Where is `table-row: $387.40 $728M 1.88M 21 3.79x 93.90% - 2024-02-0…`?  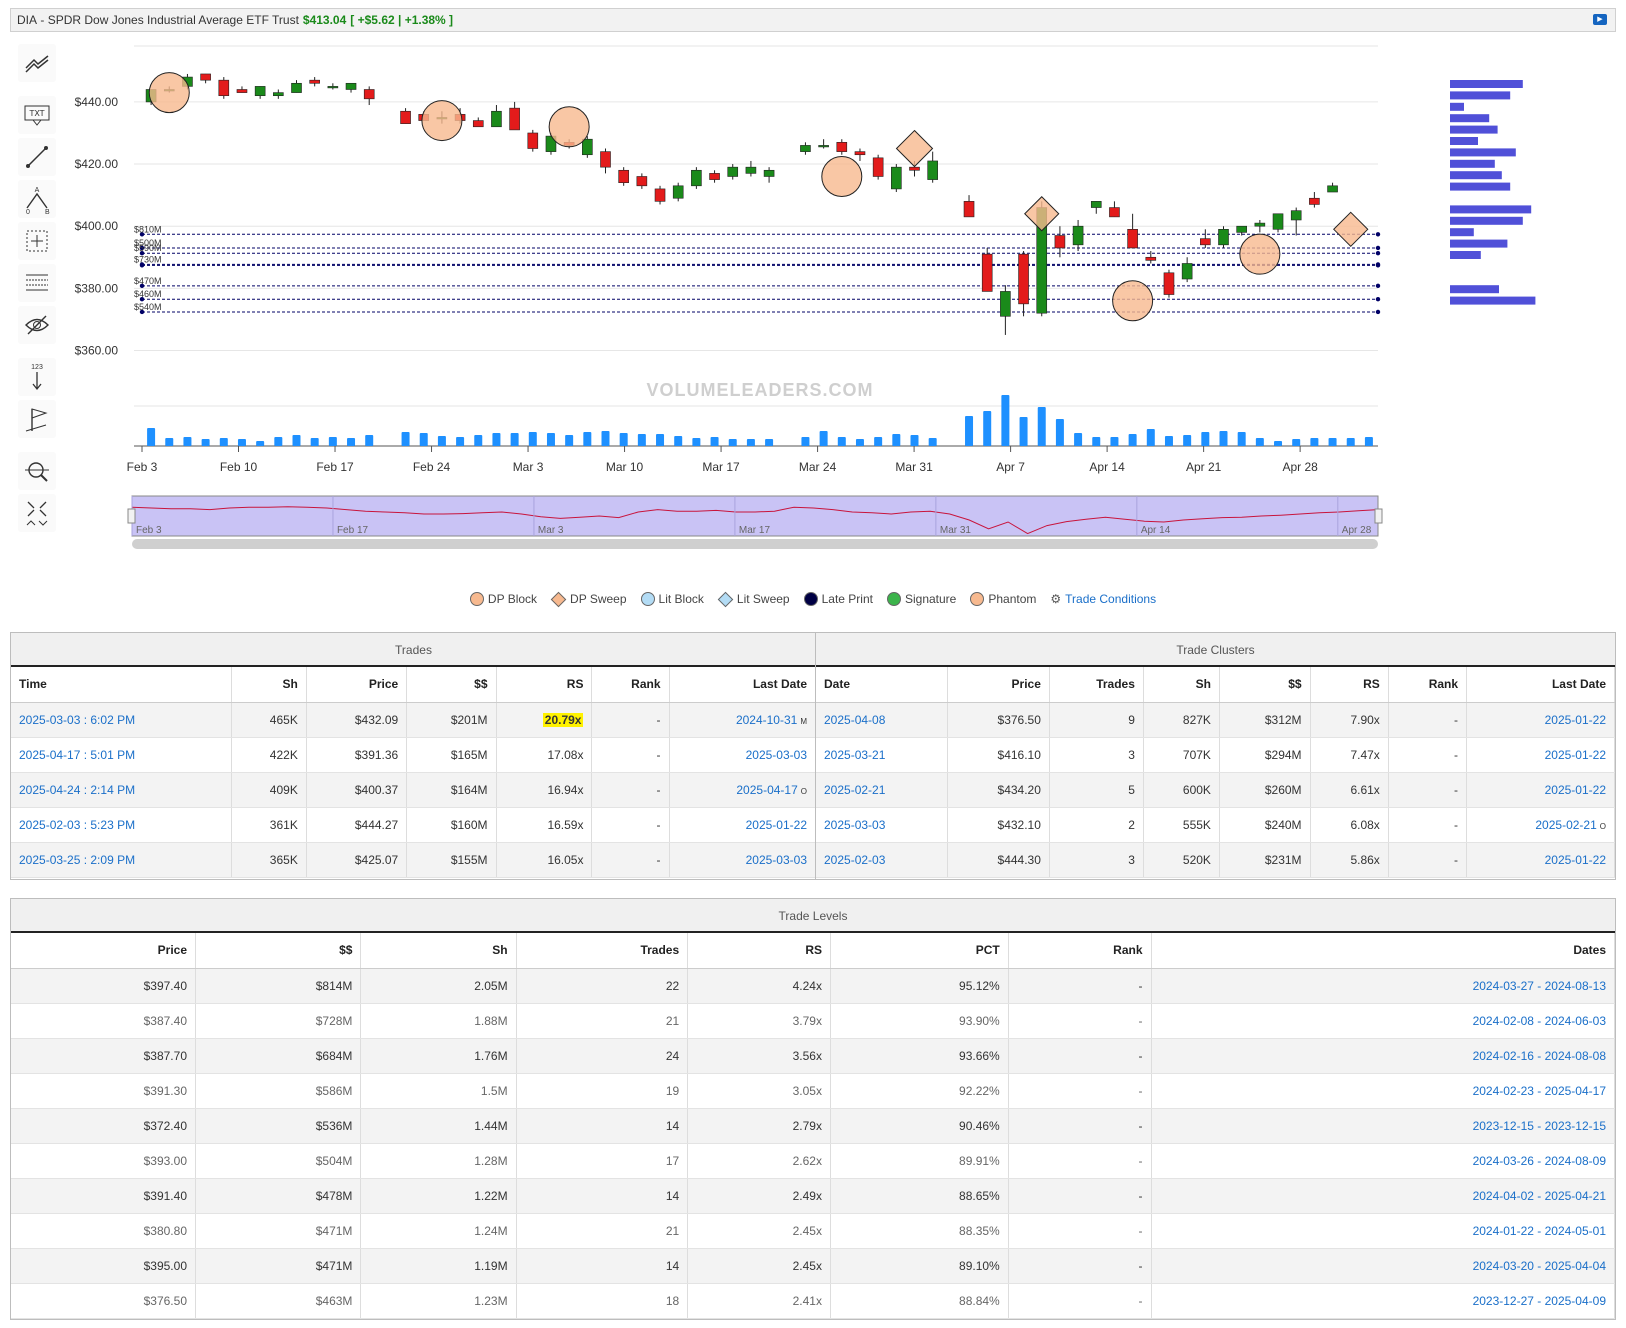 table-row: $387.40 $728M 1.88M 21 3.79x 93.90% - 2024-02-0… is located at coordinates (813, 1021).